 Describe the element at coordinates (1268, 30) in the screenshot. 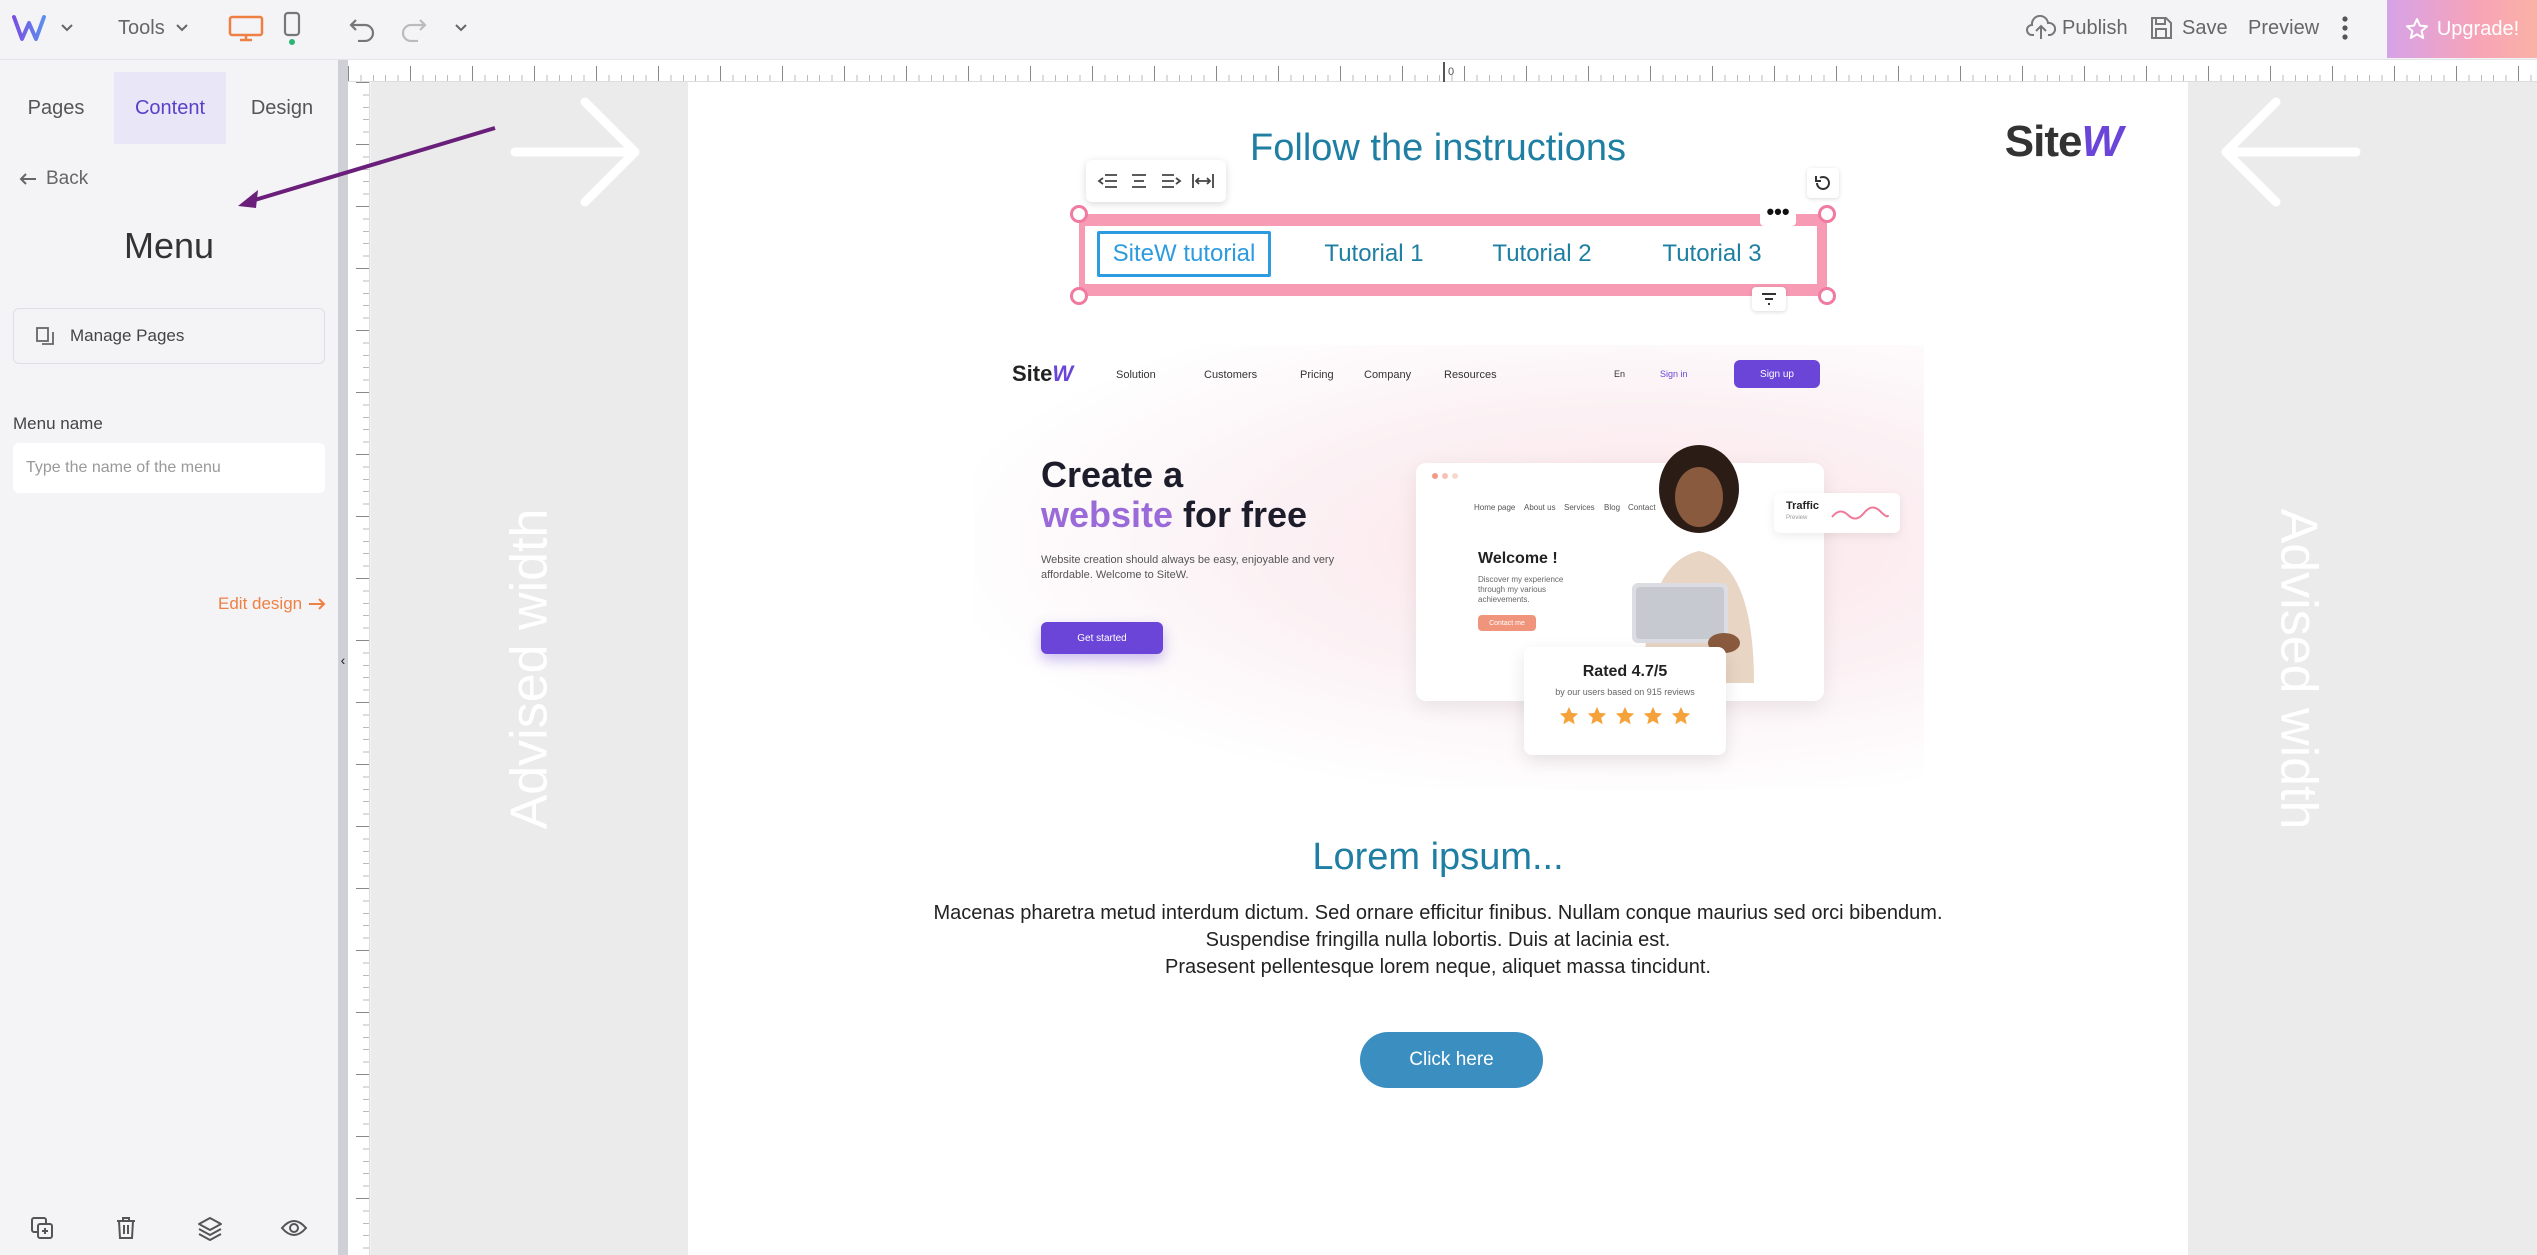

I see `top-toolbar: Tools Publish Save Preview Upgrade!` at that location.